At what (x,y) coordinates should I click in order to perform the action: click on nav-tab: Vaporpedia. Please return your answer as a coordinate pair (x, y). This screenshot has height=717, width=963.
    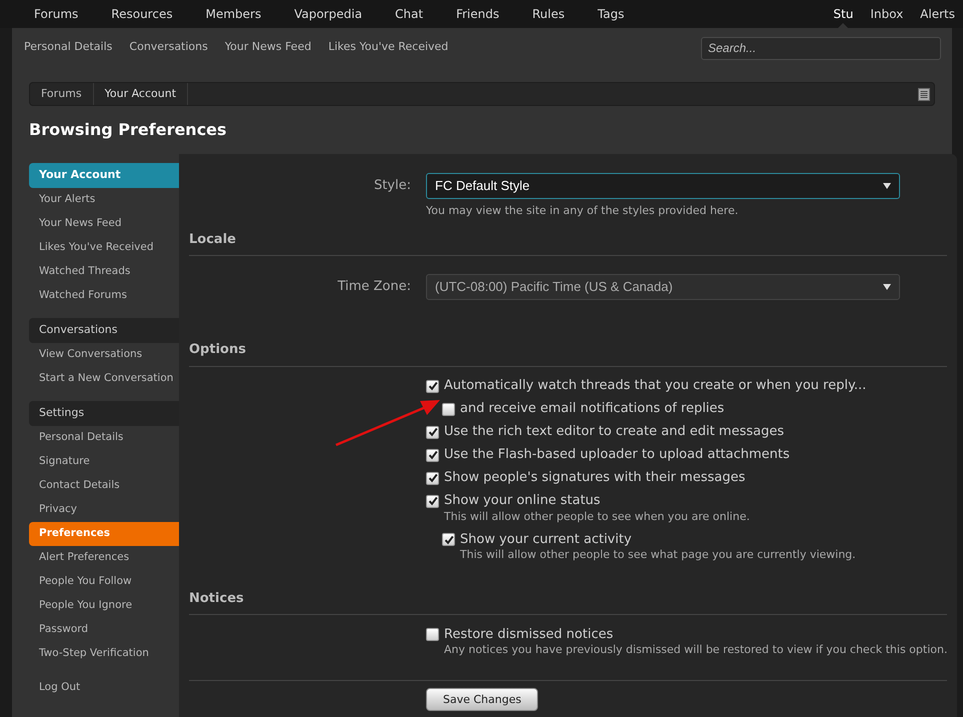
    Looking at the image, I should click on (328, 14).